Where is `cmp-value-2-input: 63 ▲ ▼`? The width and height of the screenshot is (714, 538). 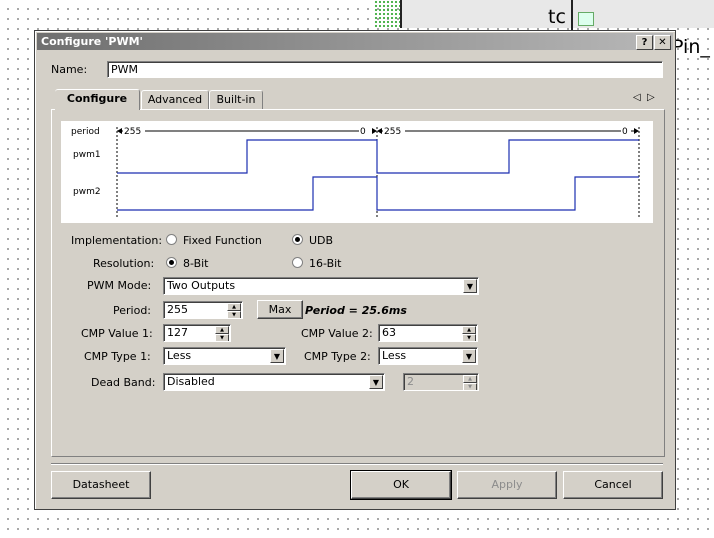 cmp-value-2-input: 63 ▲ ▼ is located at coordinates (428, 333).